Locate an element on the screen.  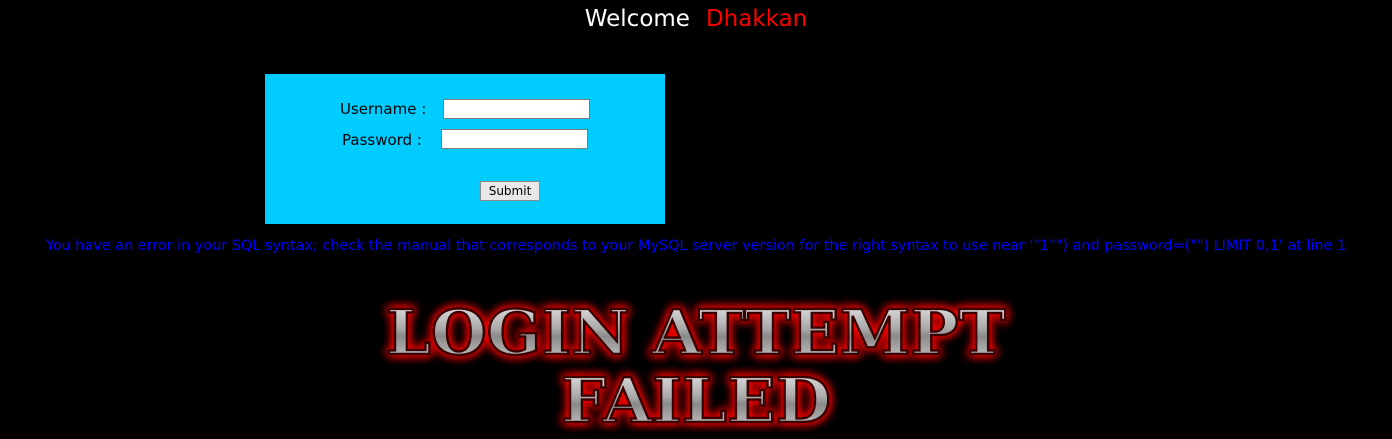
welcome-text: Welcome is located at coordinates (637, 19).